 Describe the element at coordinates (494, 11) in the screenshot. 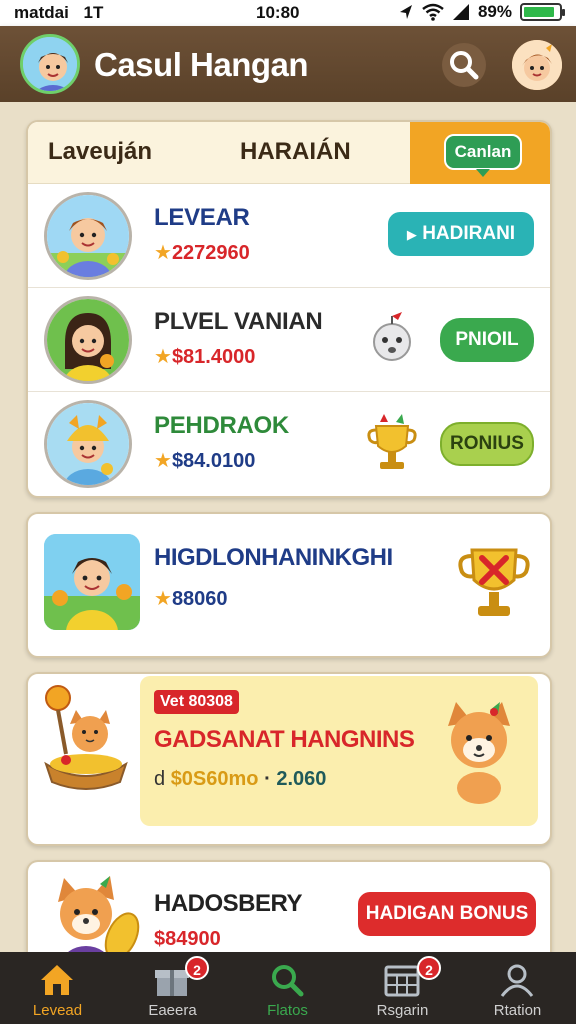

I see `battery-percent: 89%` at that location.